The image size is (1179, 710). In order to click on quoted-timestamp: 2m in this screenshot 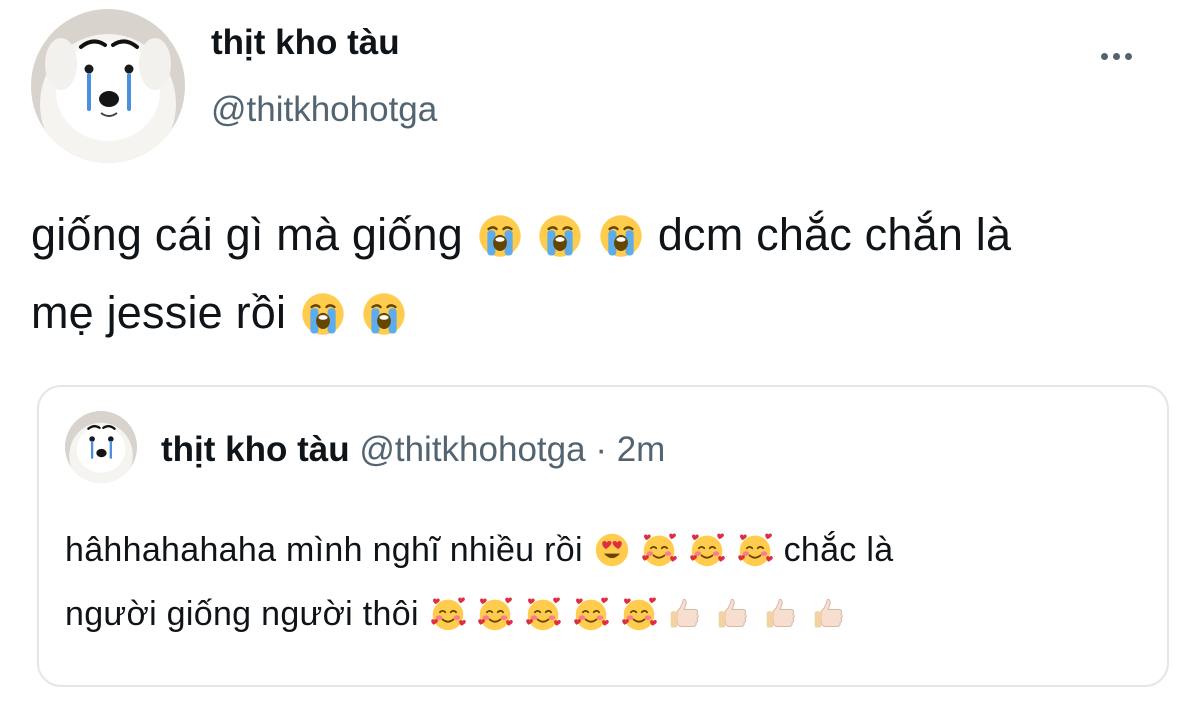, I will do `click(641, 449)`.